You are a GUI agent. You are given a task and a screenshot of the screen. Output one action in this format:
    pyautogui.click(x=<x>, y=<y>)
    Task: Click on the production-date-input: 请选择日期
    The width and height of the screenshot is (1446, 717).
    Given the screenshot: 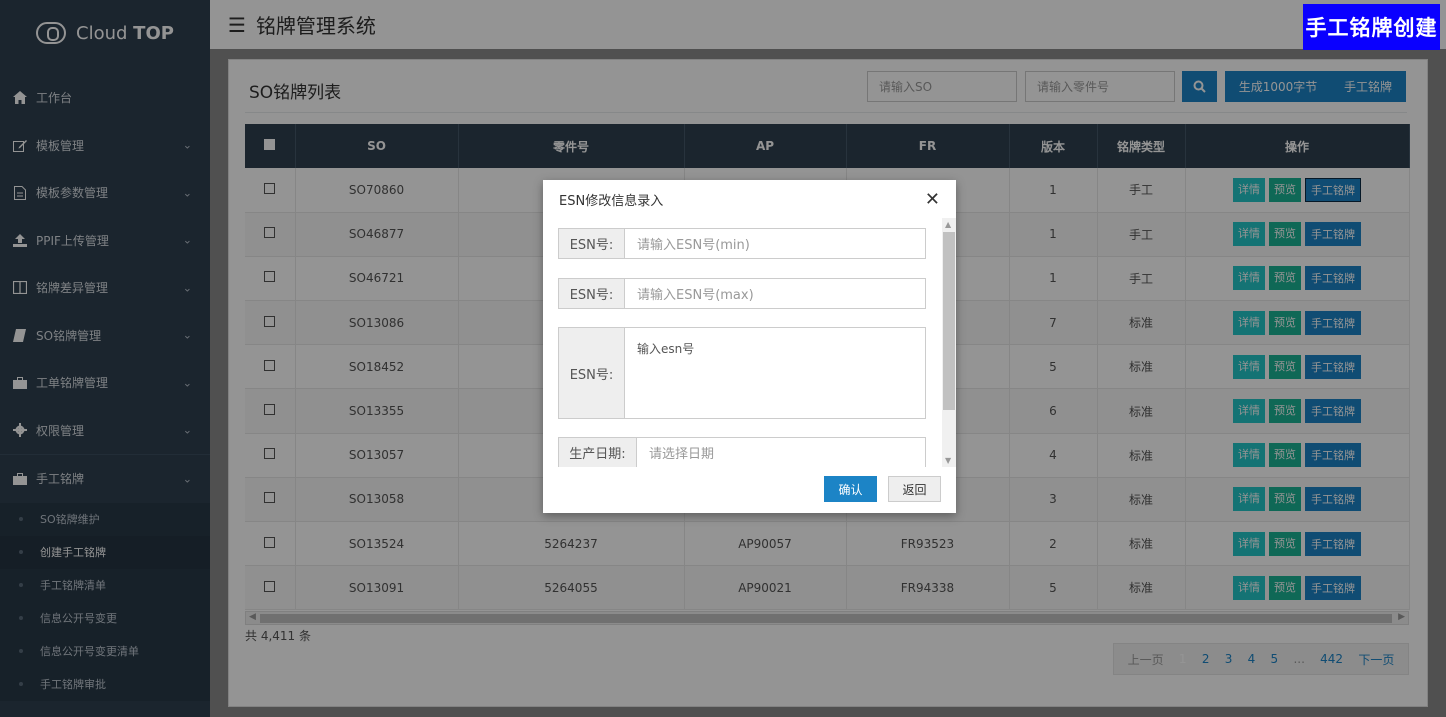 What is the action you would take?
    pyautogui.click(x=781, y=452)
    